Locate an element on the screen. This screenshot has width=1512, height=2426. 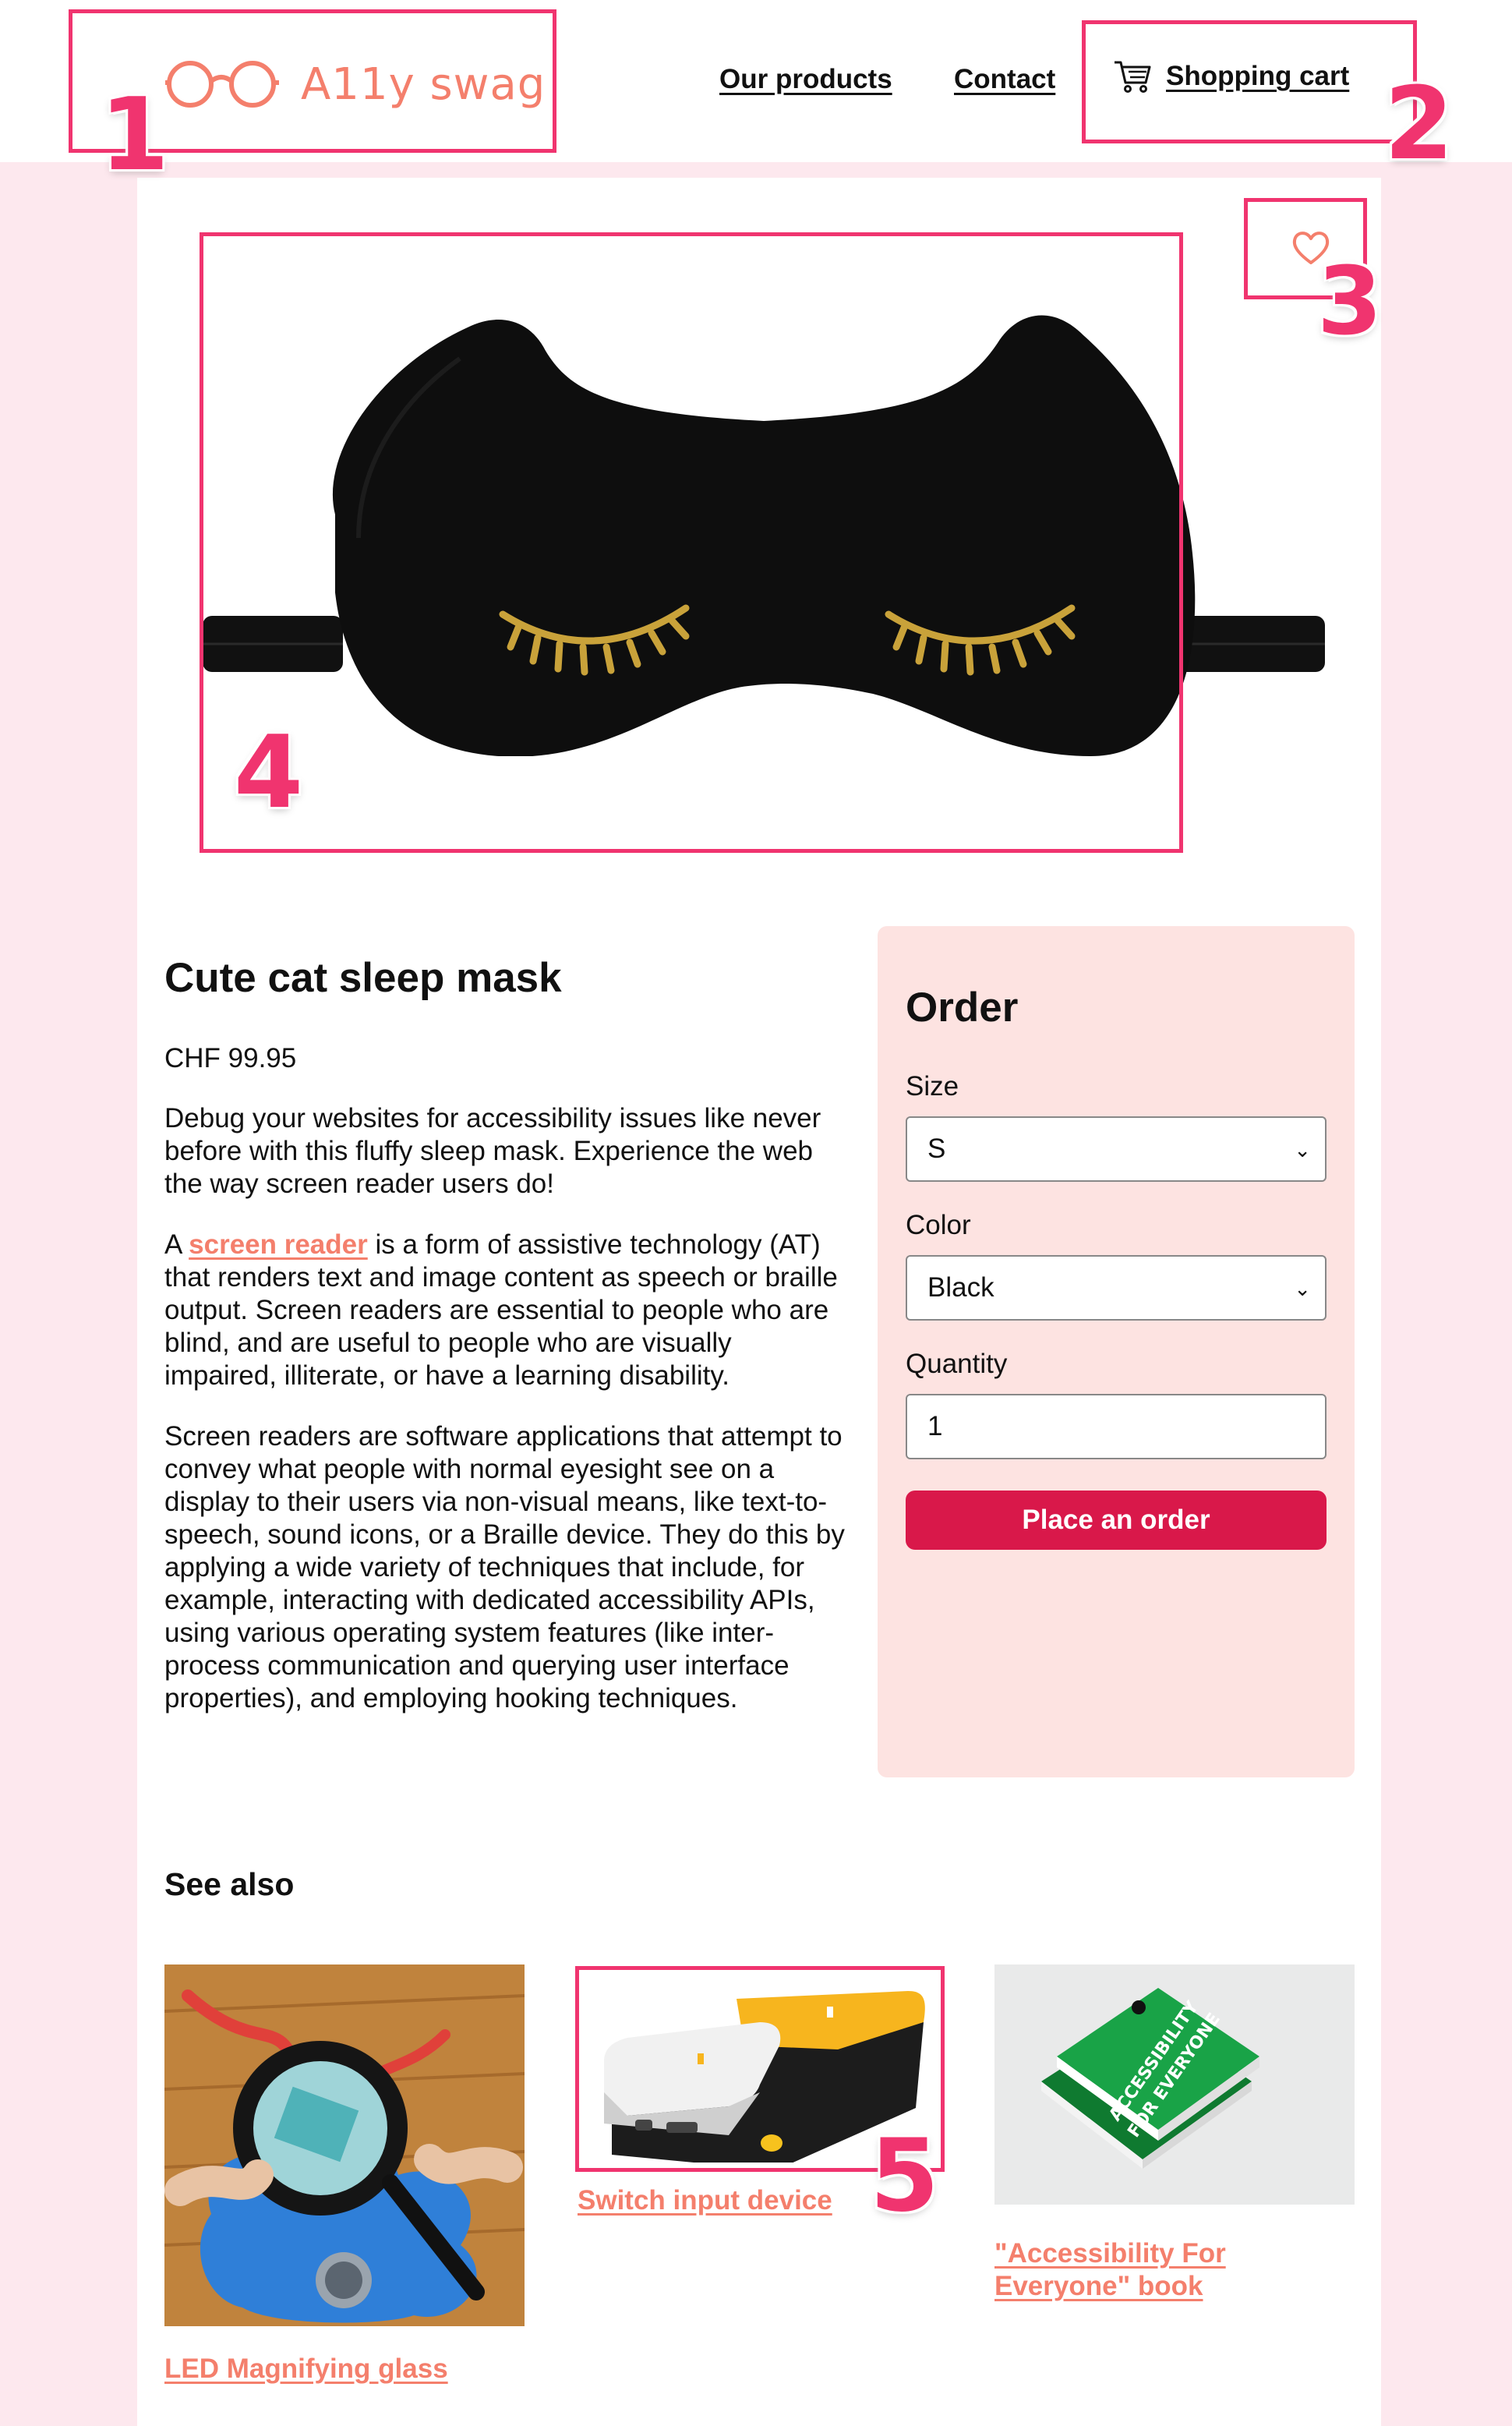
size-label: Size is located at coordinates (932, 1086).